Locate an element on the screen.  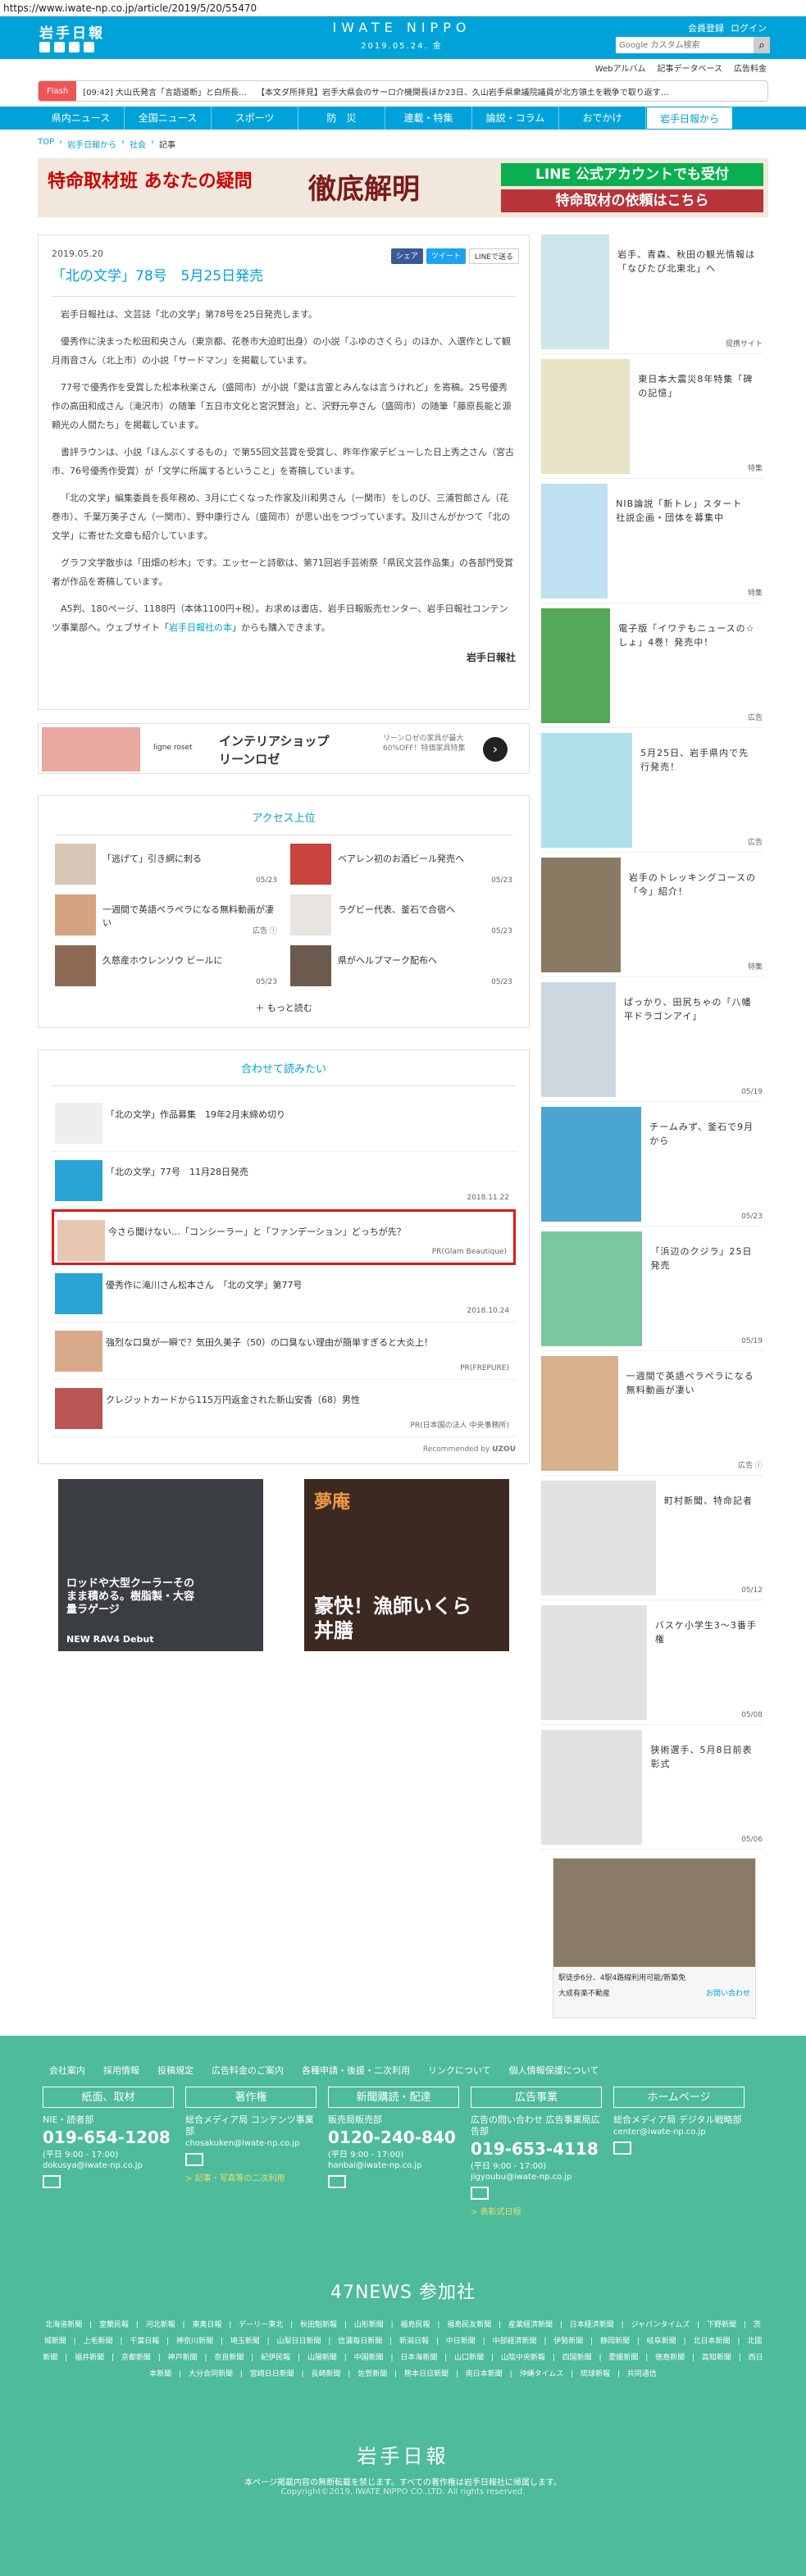
footer-sub-link: > 記事・写真等の二次利用 is located at coordinates (250, 2177).